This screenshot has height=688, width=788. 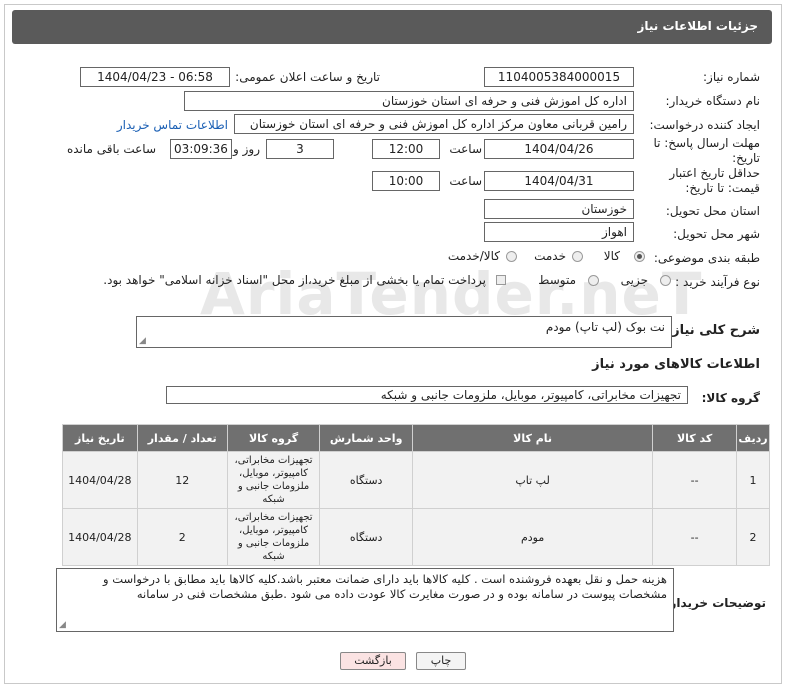 What do you see at coordinates (182, 537) in the screenshot?
I see `cell-qty: 2` at bounding box center [182, 537].